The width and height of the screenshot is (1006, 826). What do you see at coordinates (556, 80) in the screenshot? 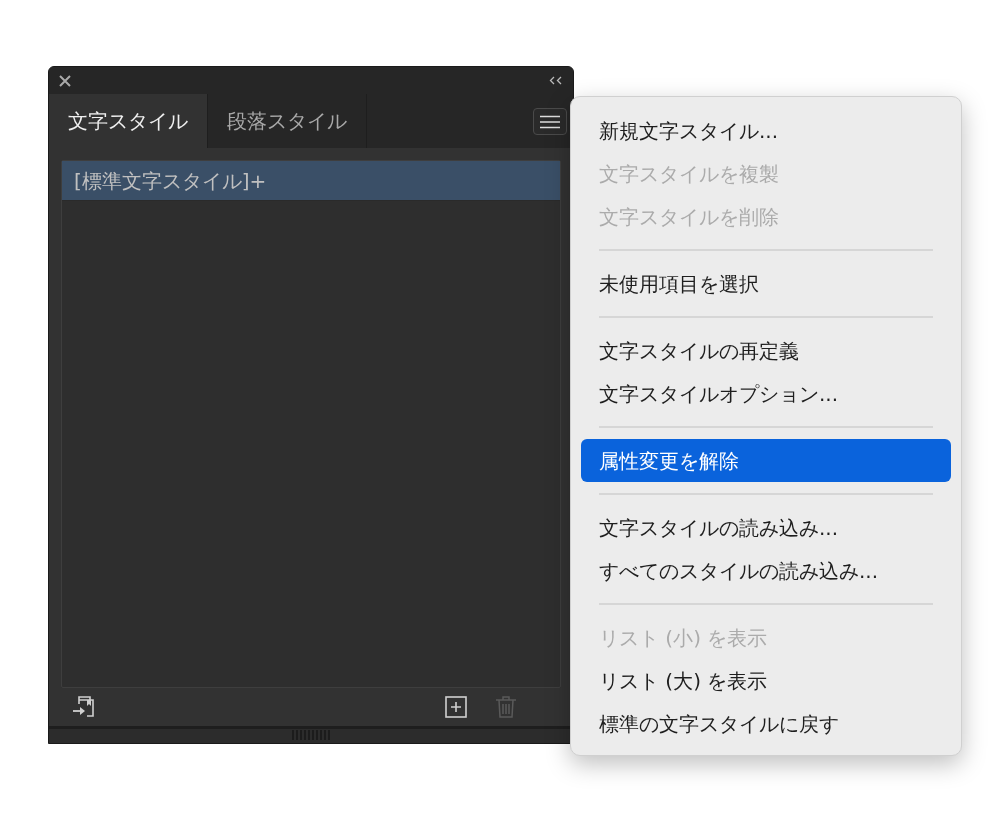
I see `collapse-icon` at bounding box center [556, 80].